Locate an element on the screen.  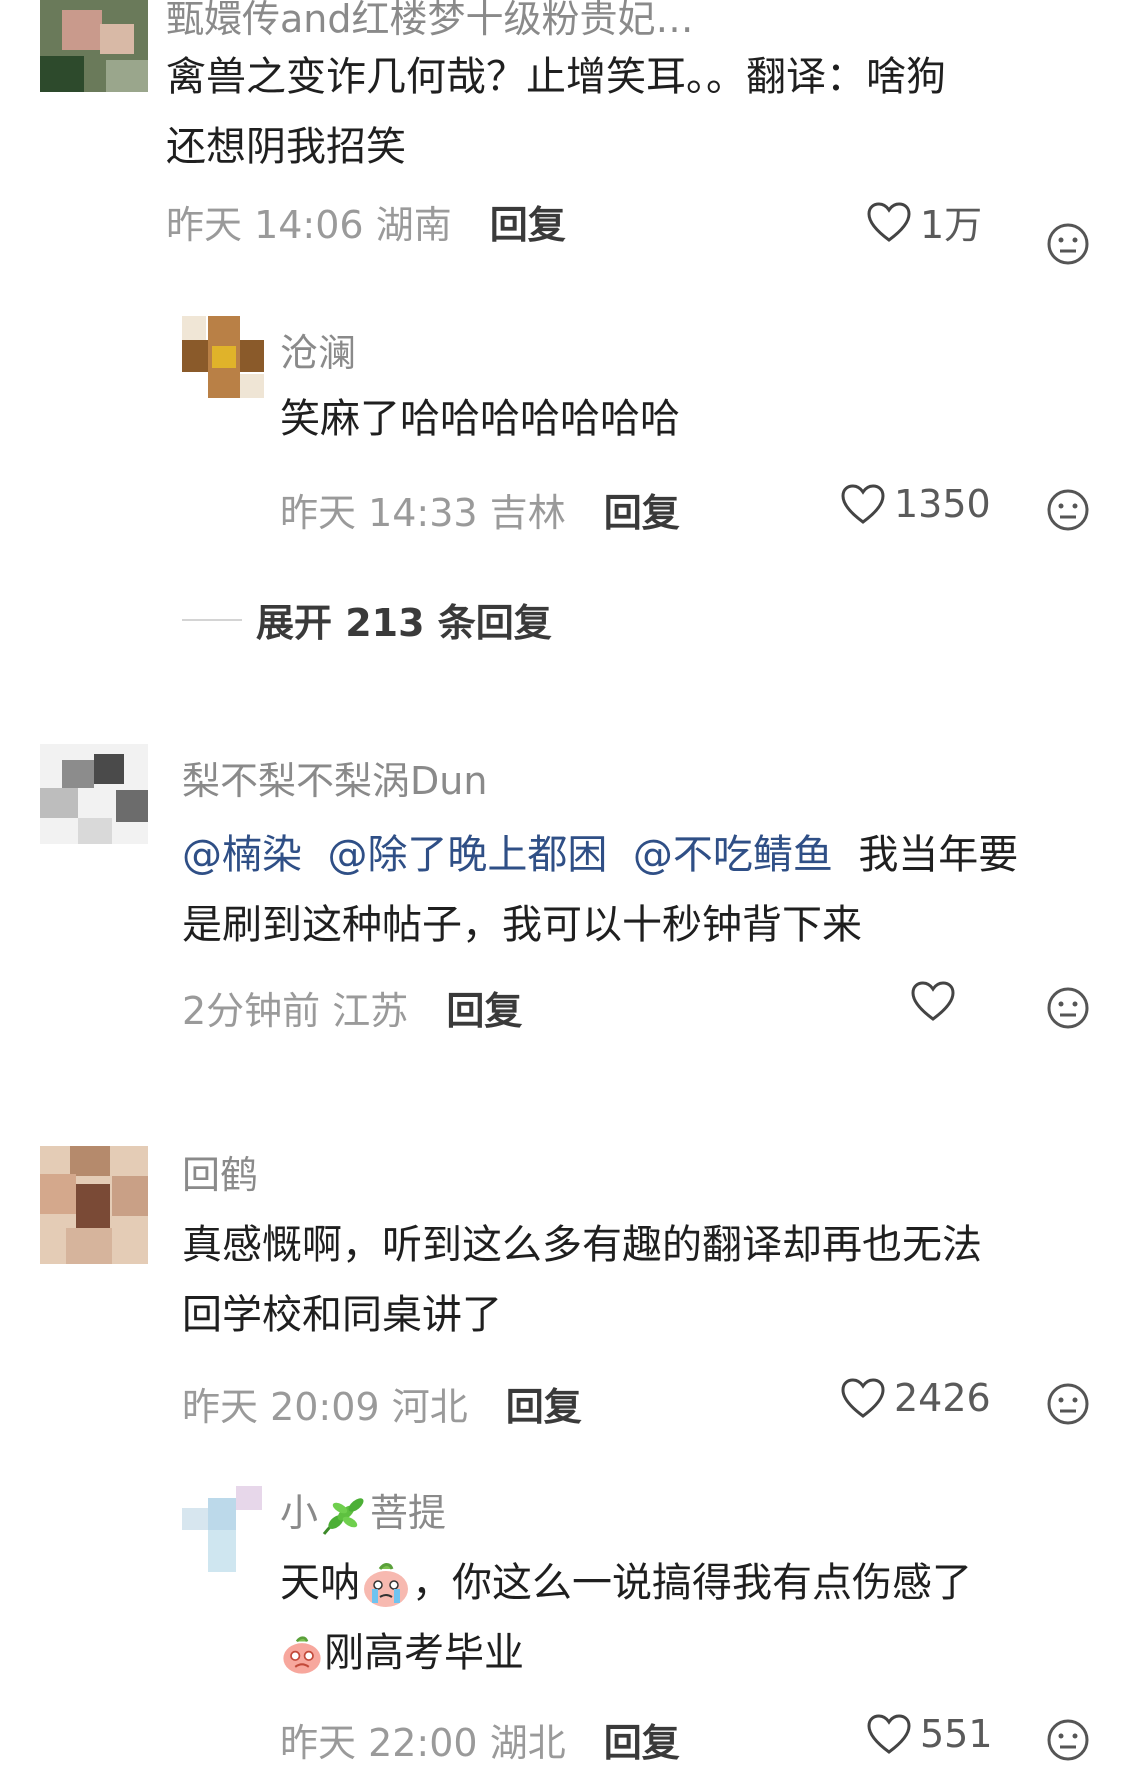
comment-meta: 2分钟前 江苏 回复 is located at coordinates (352, 1007).